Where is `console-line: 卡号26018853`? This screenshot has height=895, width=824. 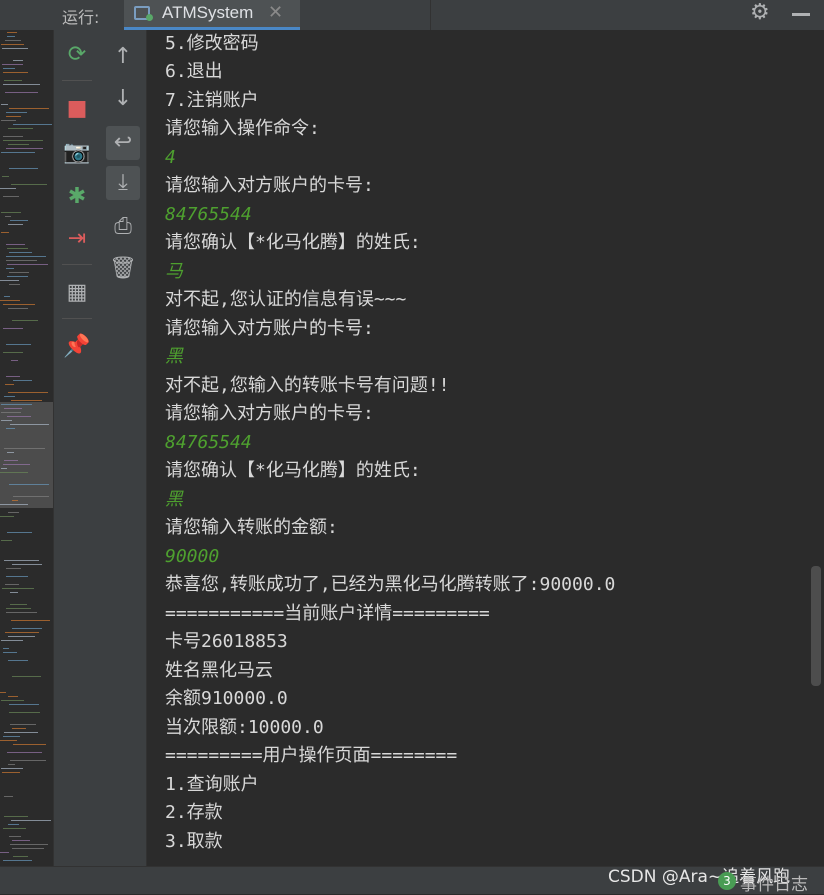 console-line: 卡号26018853 is located at coordinates (226, 641).